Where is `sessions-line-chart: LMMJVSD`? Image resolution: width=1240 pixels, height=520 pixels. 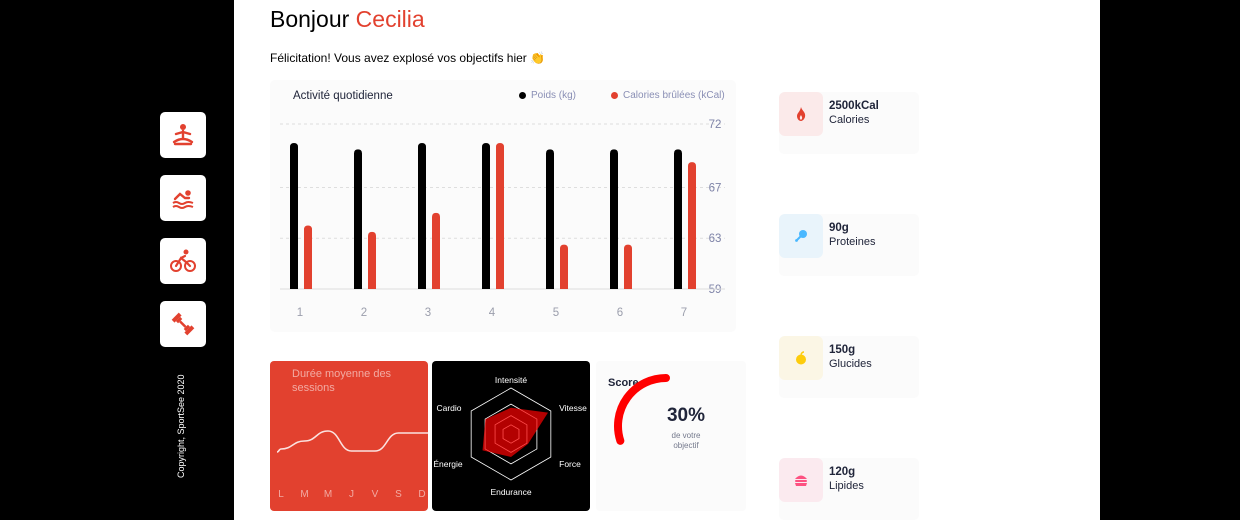 sessions-line-chart: LMMJVSD is located at coordinates (352, 465).